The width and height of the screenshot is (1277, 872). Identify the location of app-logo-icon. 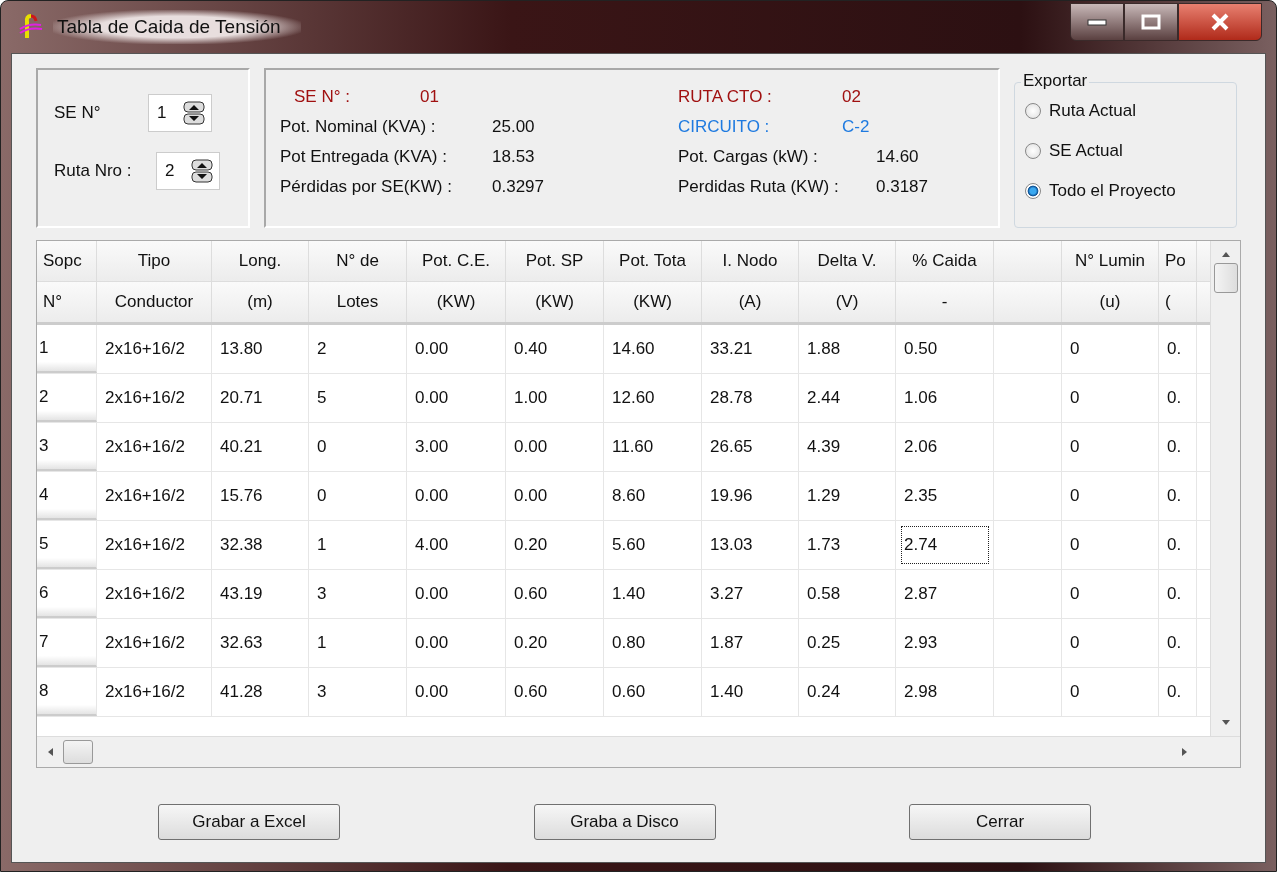
(31, 27).